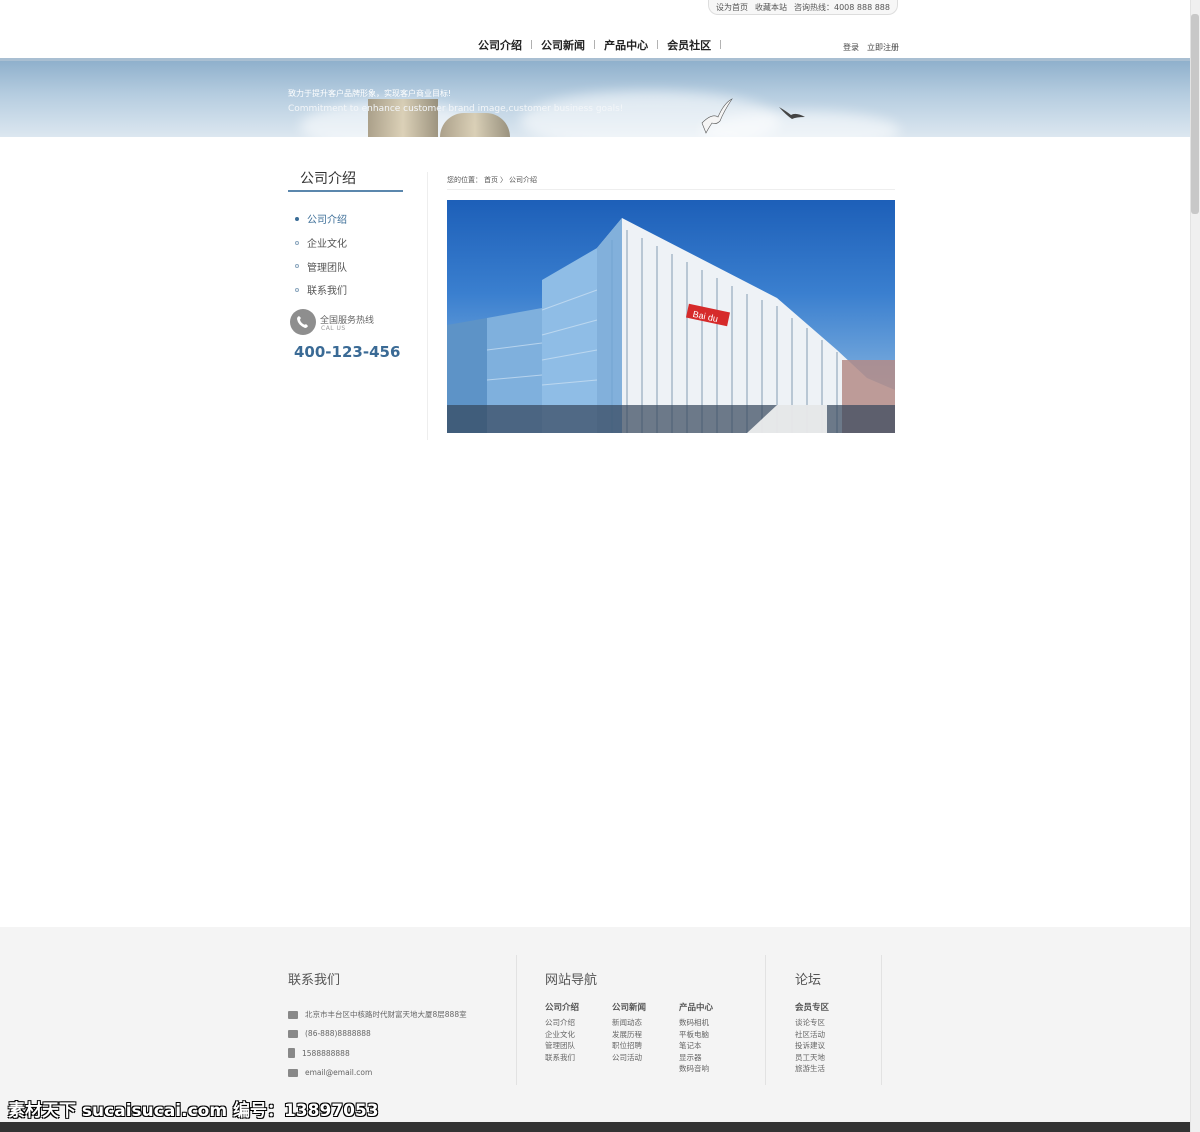 This screenshot has width=1200, height=1132. I want to click on hotline-number: 400-123-456, so click(347, 352).